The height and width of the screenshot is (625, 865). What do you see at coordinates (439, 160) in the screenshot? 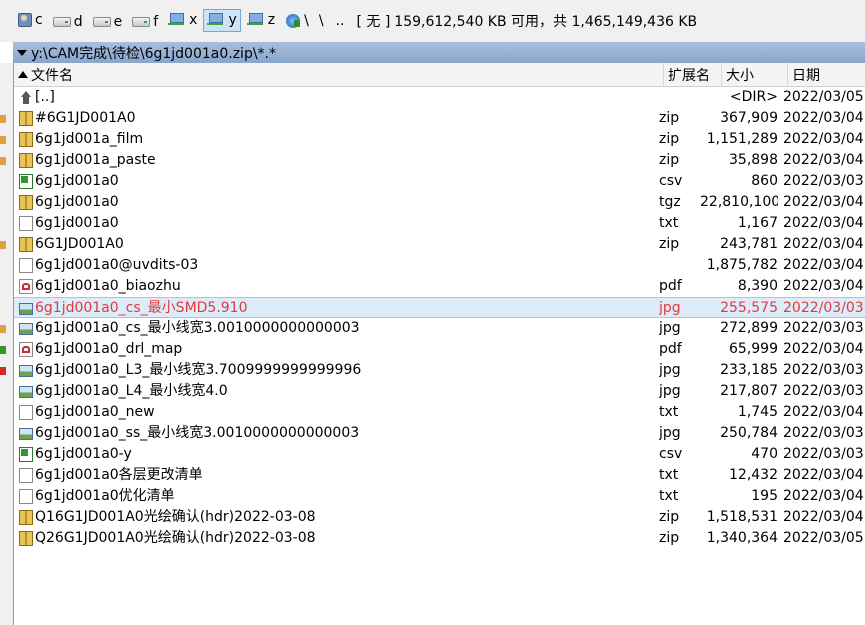
I see `file-row: 6g1jd001a_paste zip 35,898 2022/03/04` at bounding box center [439, 160].